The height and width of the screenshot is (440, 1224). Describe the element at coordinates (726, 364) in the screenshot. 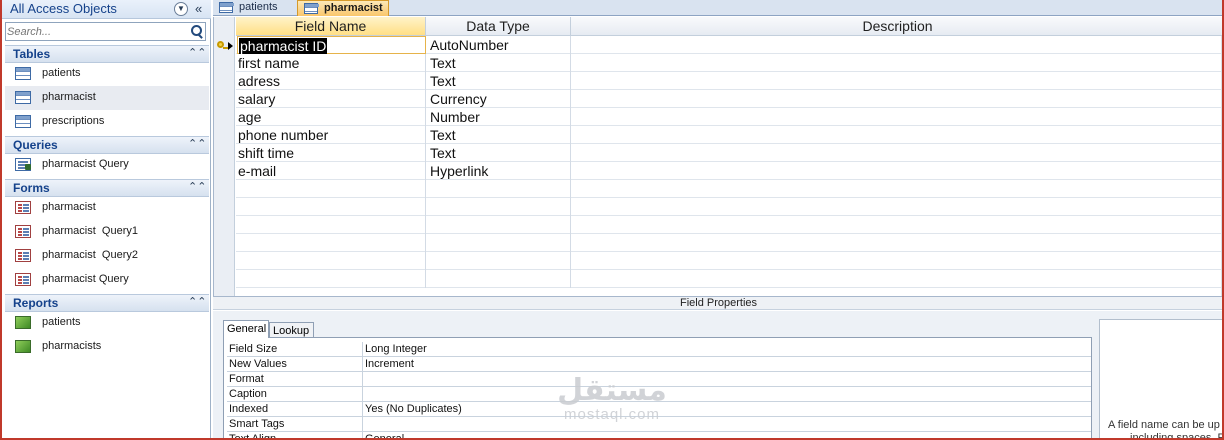

I see `property-value: Increment` at that location.